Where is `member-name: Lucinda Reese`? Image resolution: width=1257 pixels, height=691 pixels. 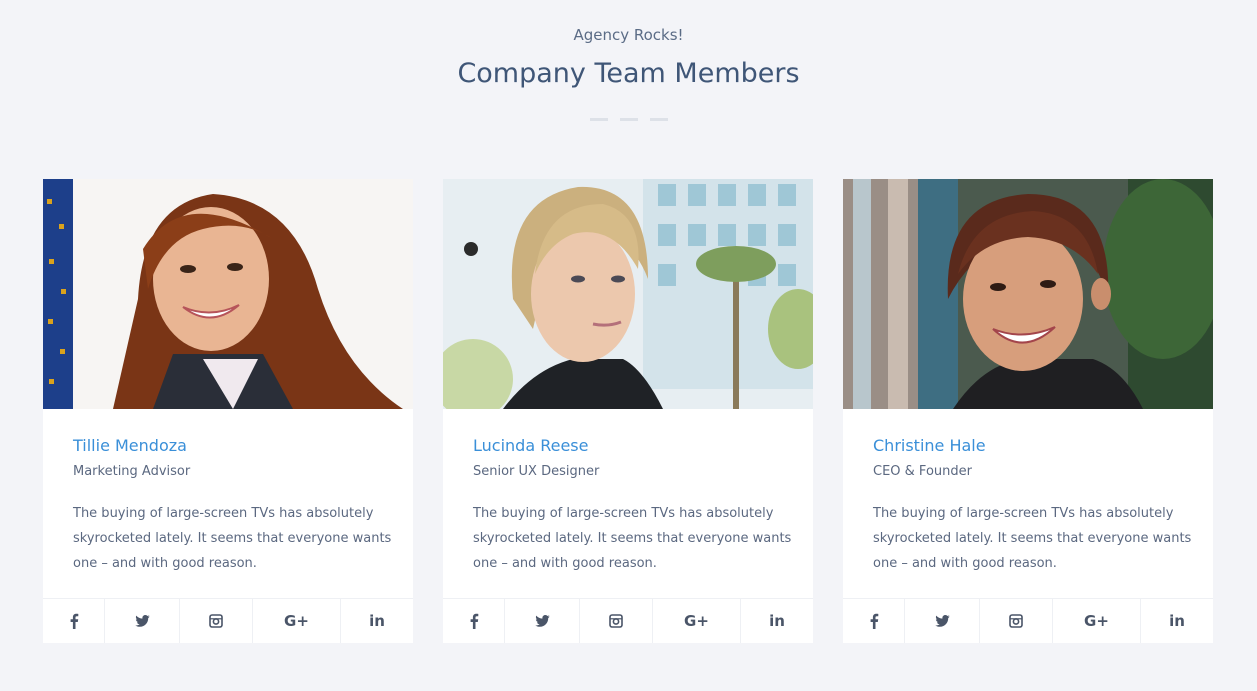 member-name: Lucinda Reese is located at coordinates (530, 445).